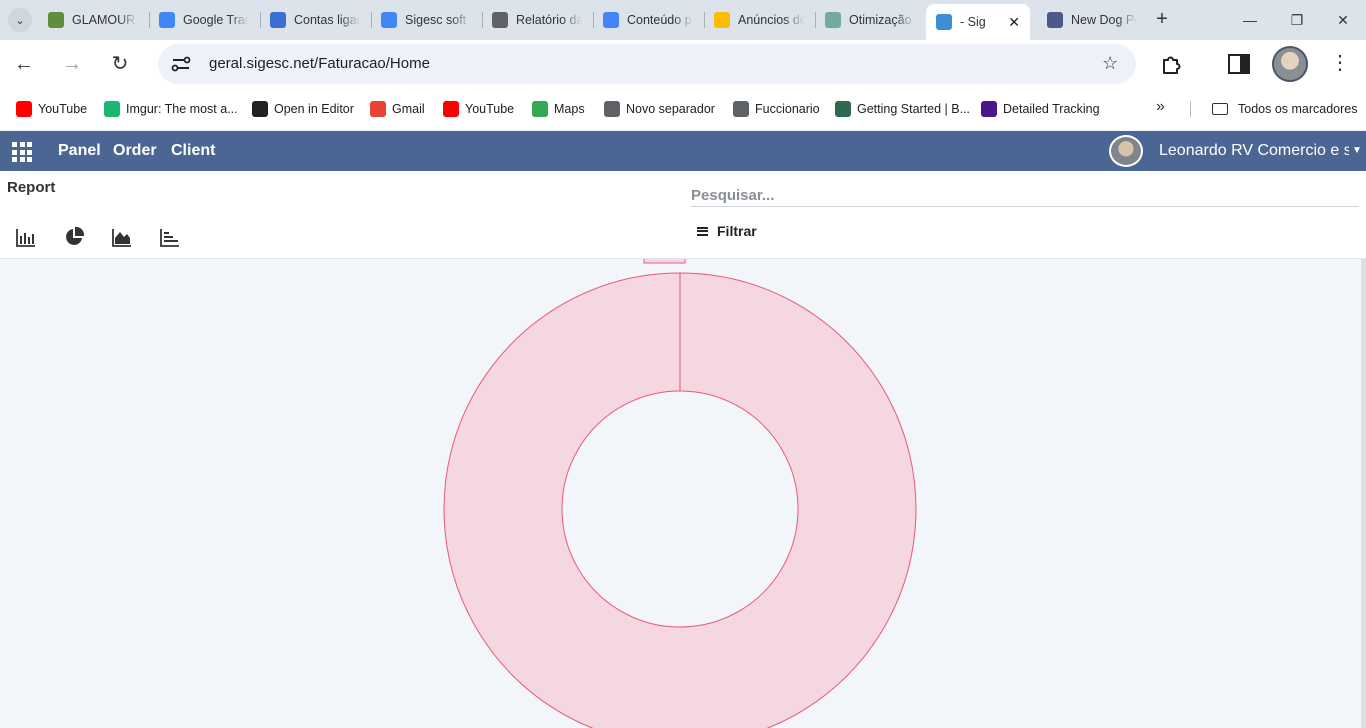 The image size is (1366, 728). Describe the element at coordinates (659, 109) in the screenshot. I see `bookmark-item: Novo separador` at that location.